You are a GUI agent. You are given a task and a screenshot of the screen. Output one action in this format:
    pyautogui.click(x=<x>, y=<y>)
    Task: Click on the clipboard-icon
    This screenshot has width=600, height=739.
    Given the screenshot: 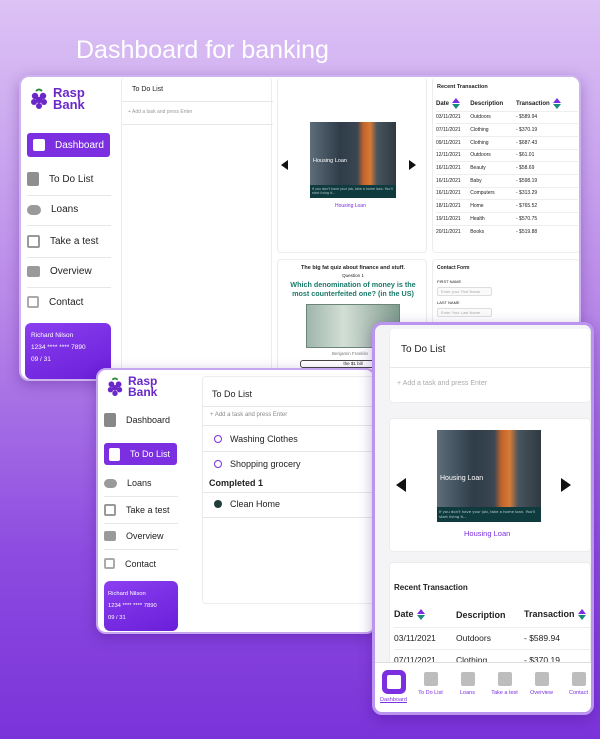 What is the action you would take?
    pyautogui.click(x=114, y=454)
    